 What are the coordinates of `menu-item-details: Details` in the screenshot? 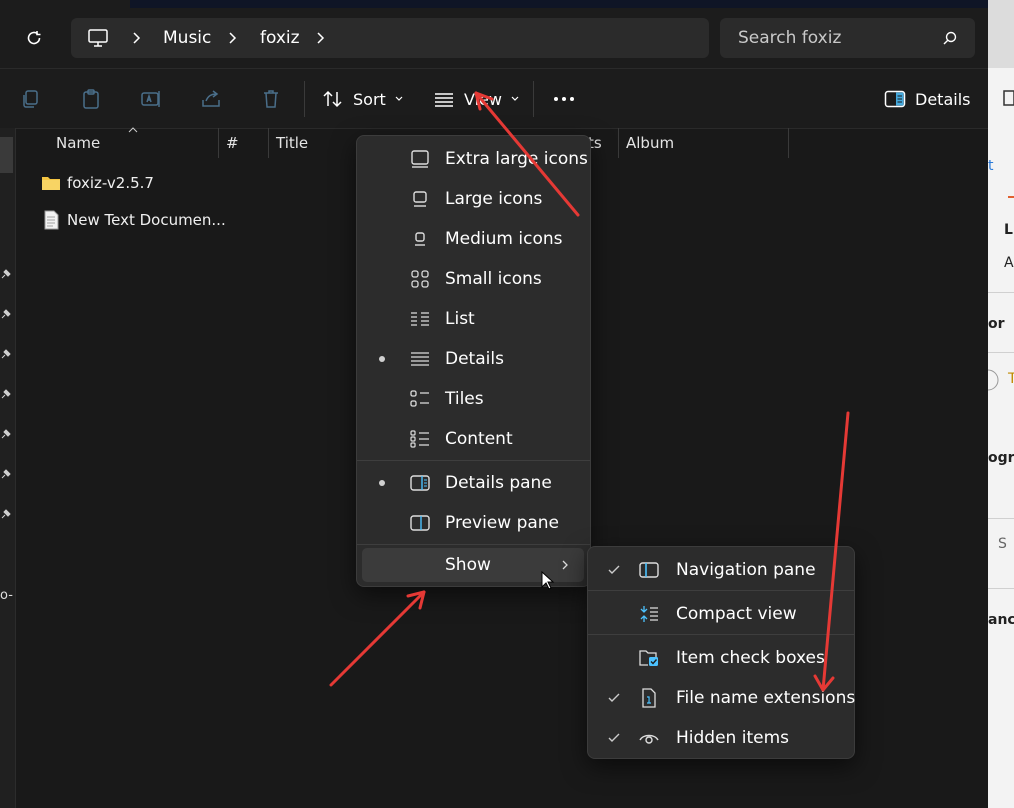 It's located at (473, 359).